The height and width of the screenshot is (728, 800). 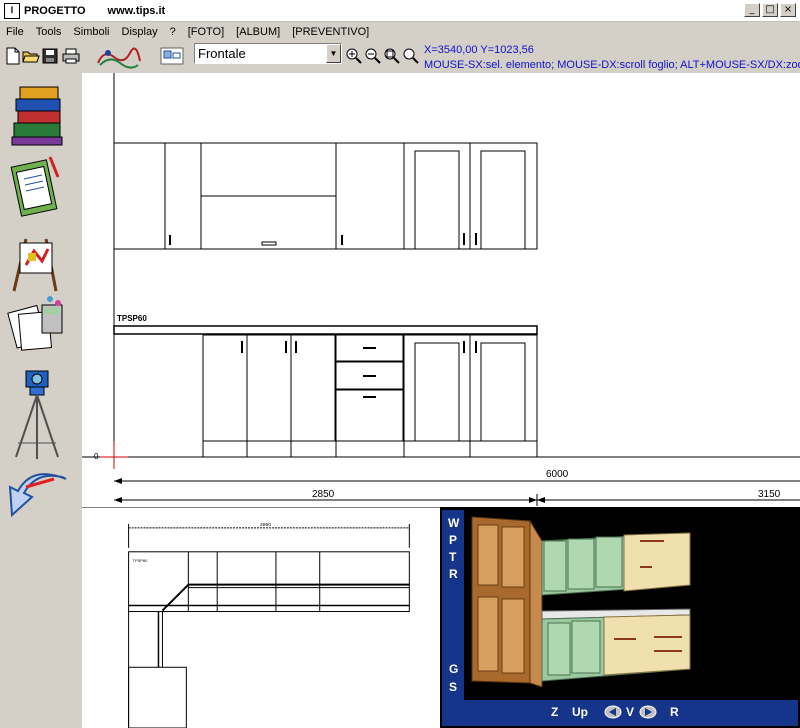 I want to click on view-select: Frontale ▼, so click(x=268, y=53).